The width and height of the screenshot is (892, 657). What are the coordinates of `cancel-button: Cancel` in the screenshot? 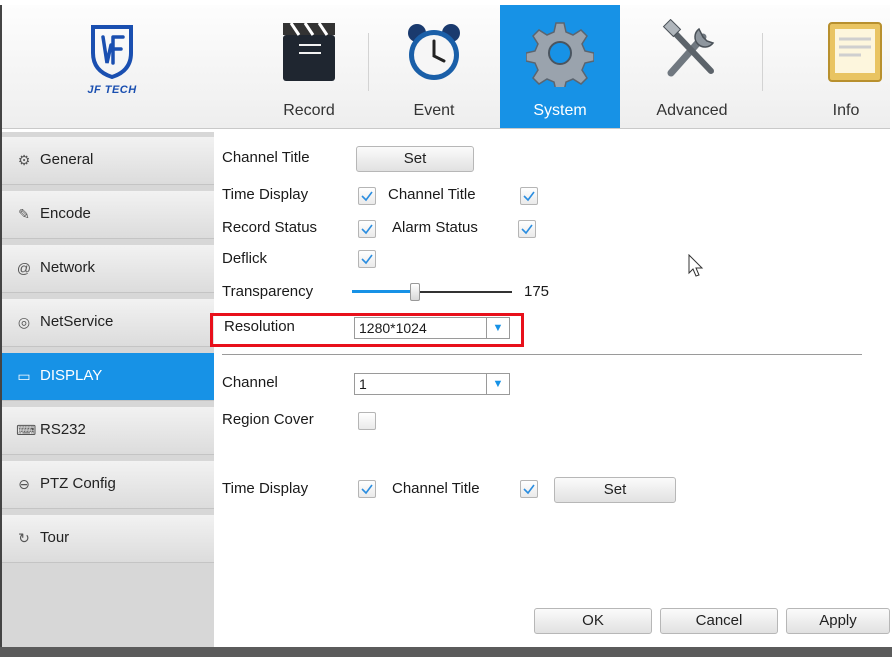 It's located at (719, 621).